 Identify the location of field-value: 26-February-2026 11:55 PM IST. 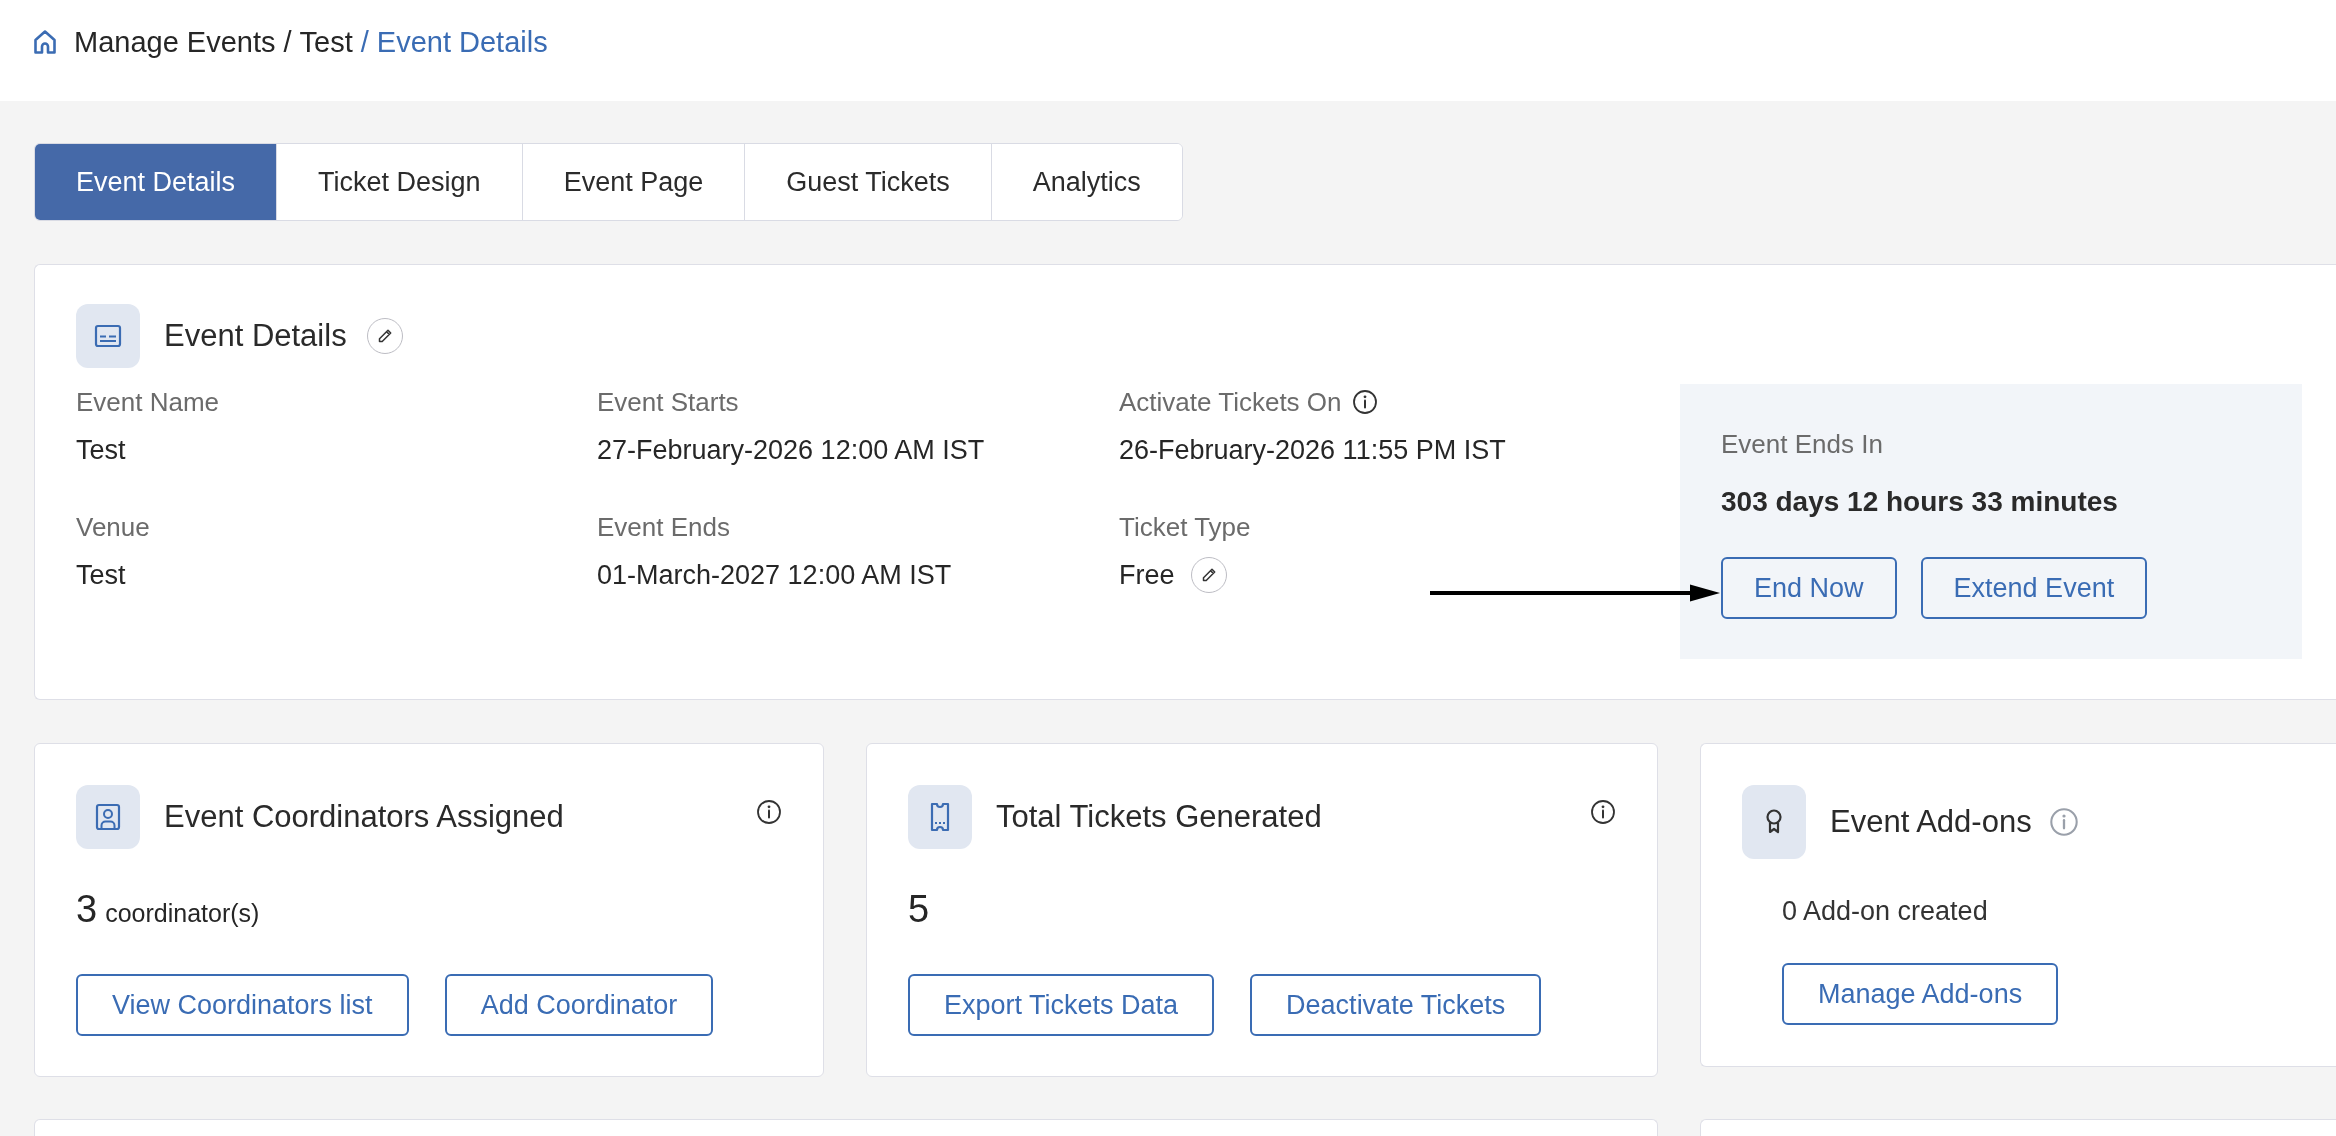
(1312, 450).